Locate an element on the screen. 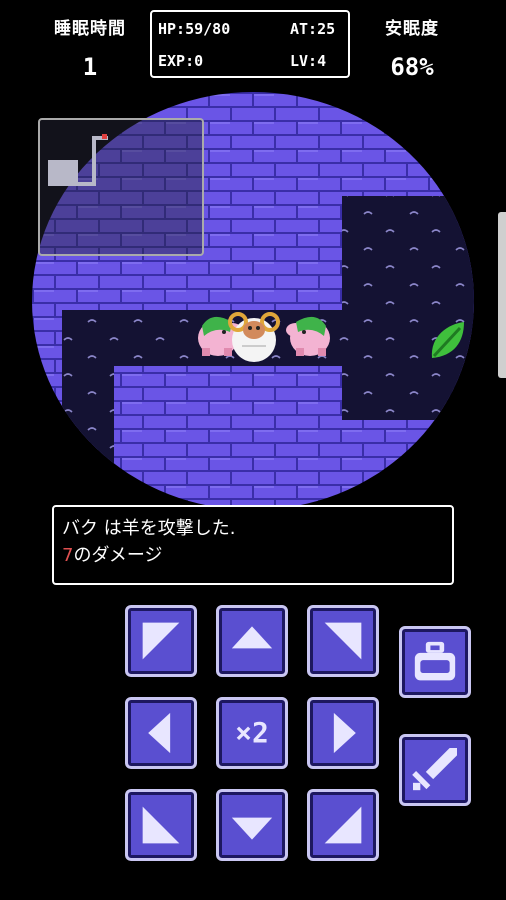 This screenshot has width=506, height=900. comfort-panel: 安眠度 68% is located at coordinates (412, 47).